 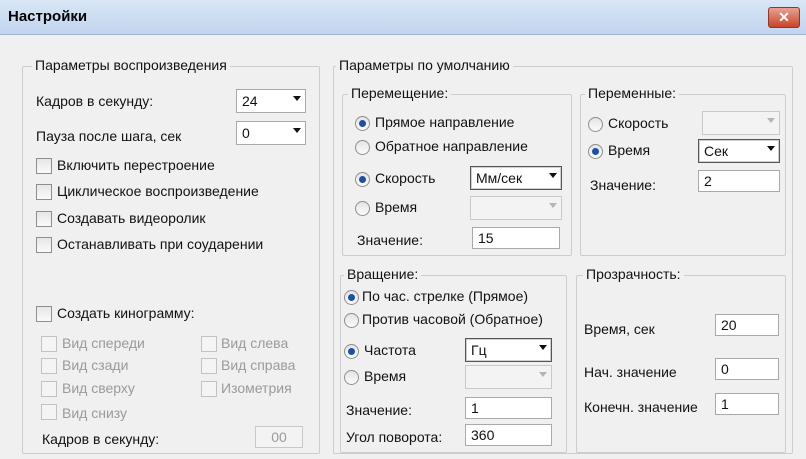 I want to click on loop-checkbox, so click(x=44, y=192).